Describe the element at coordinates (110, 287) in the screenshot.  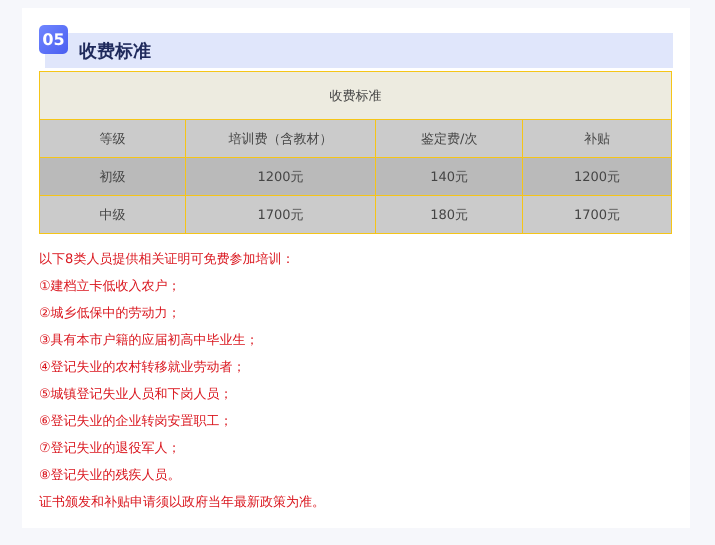
I see `note-line: ①建档立卡低收入农户；` at that location.